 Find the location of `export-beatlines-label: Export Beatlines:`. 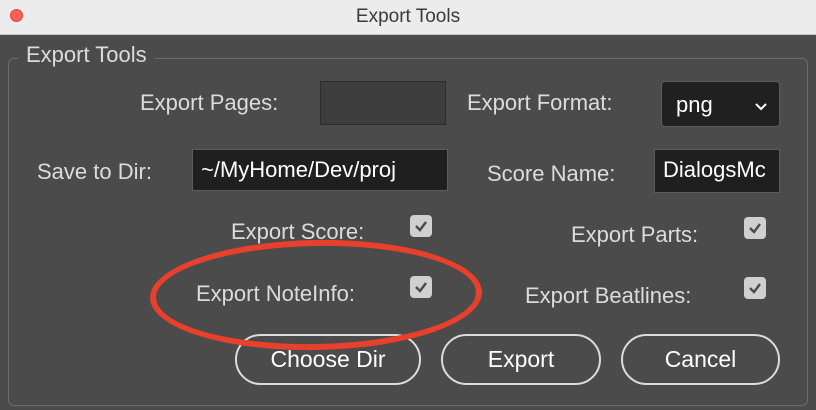

export-beatlines-label: Export Beatlines: is located at coordinates (608, 295).